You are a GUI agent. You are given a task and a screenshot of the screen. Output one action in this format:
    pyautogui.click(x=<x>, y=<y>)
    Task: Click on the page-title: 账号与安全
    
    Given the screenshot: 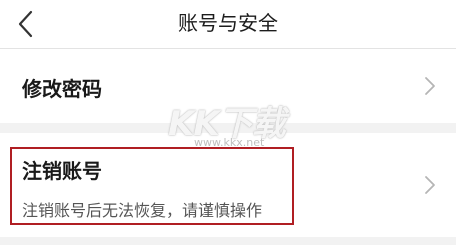 What is the action you would take?
    pyautogui.click(x=228, y=23)
    